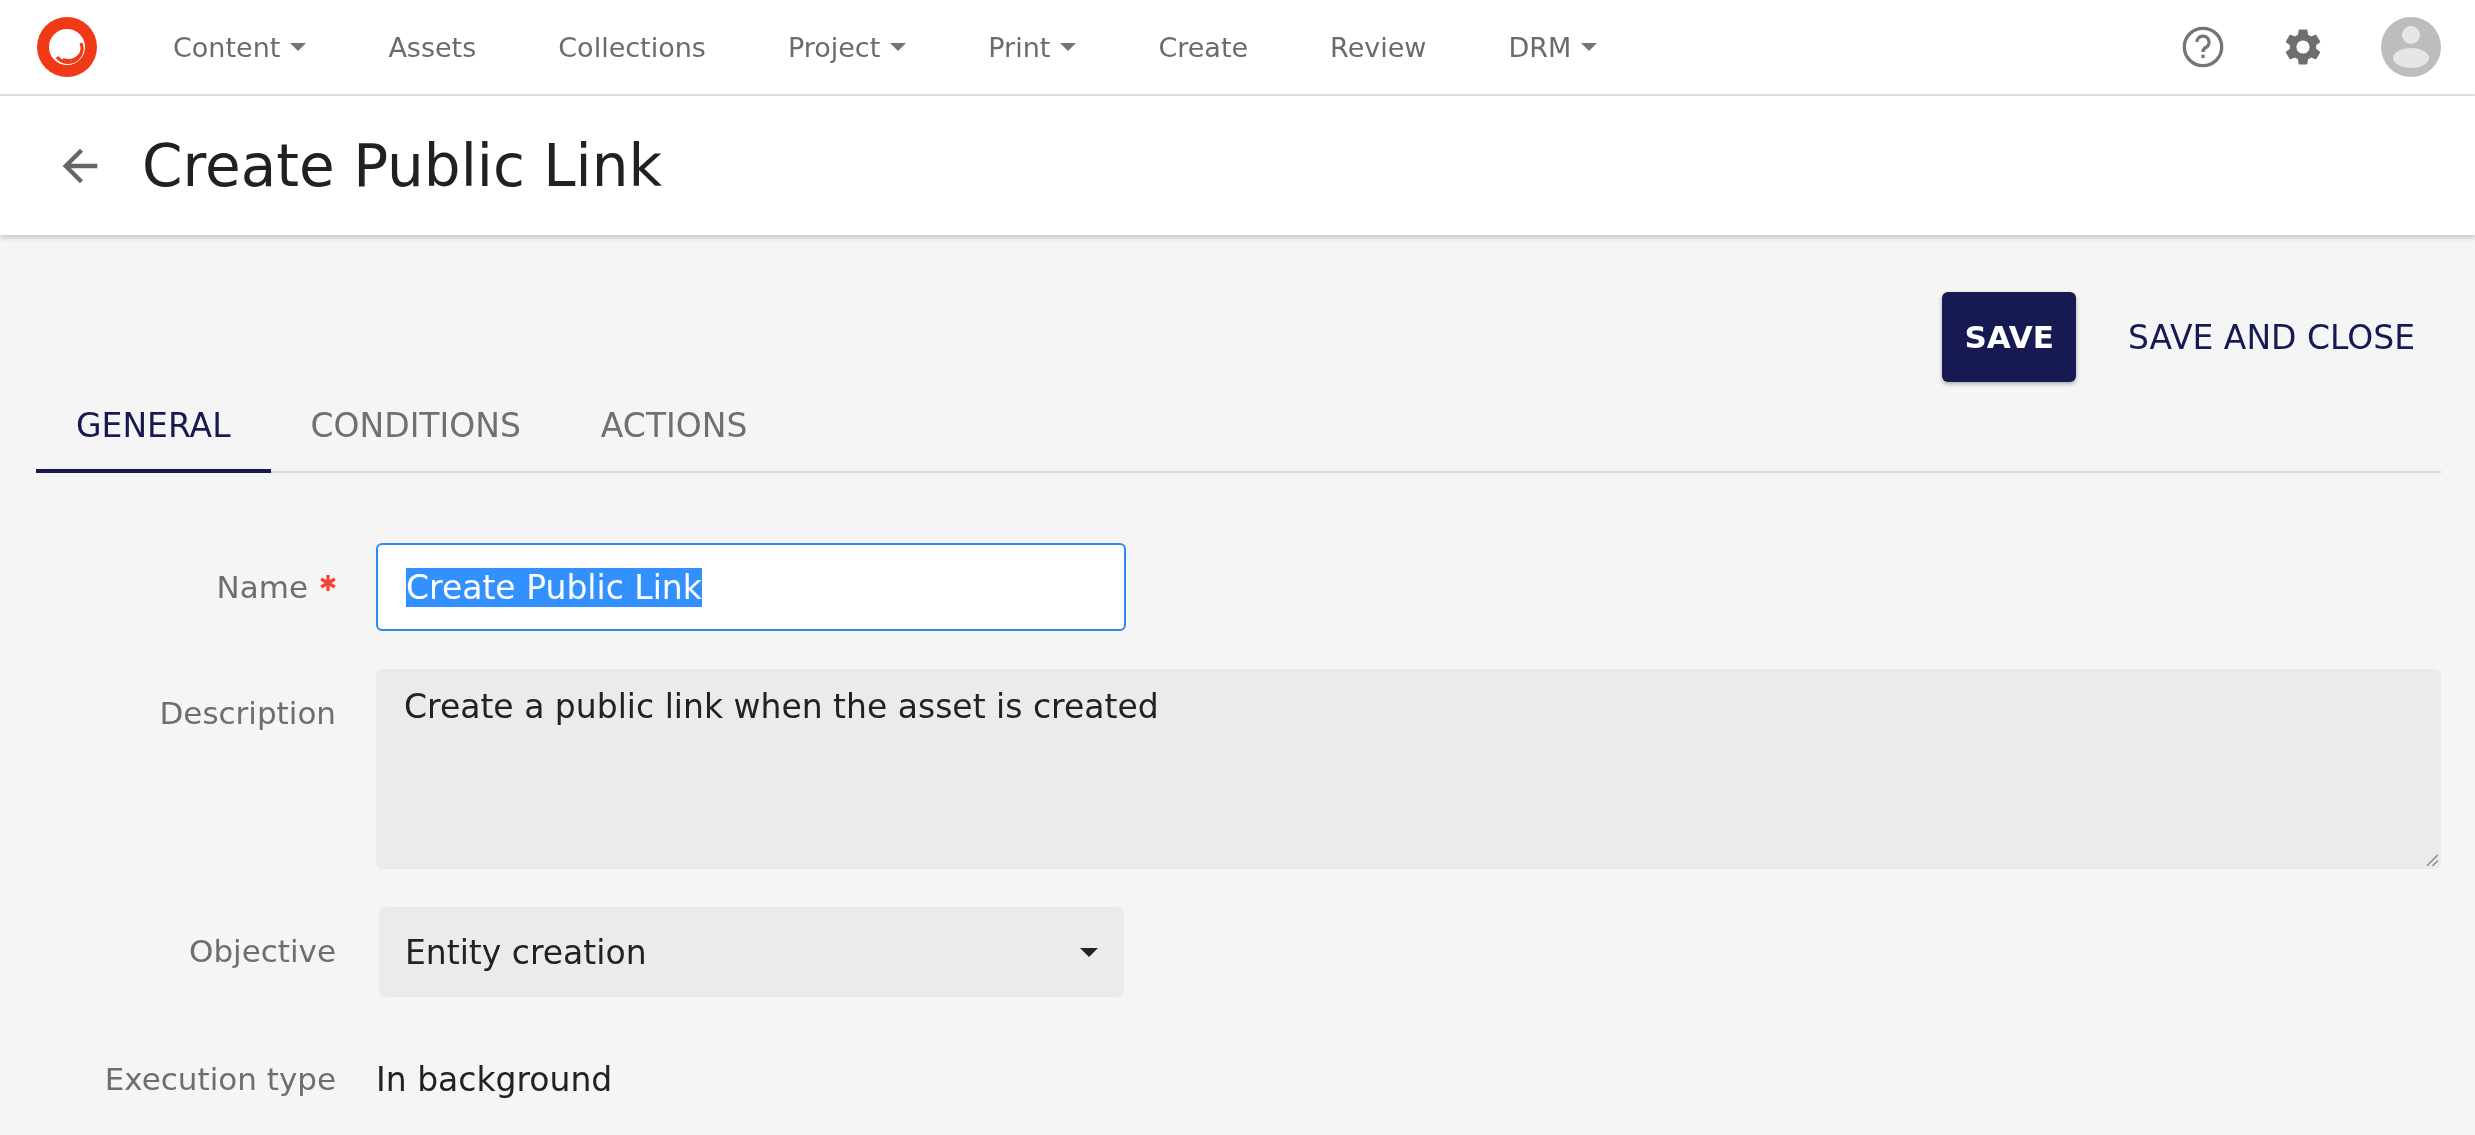 Image resolution: width=2475 pixels, height=1135 pixels. What do you see at coordinates (402, 165) in the screenshot?
I see `page-title: Create Public Link` at bounding box center [402, 165].